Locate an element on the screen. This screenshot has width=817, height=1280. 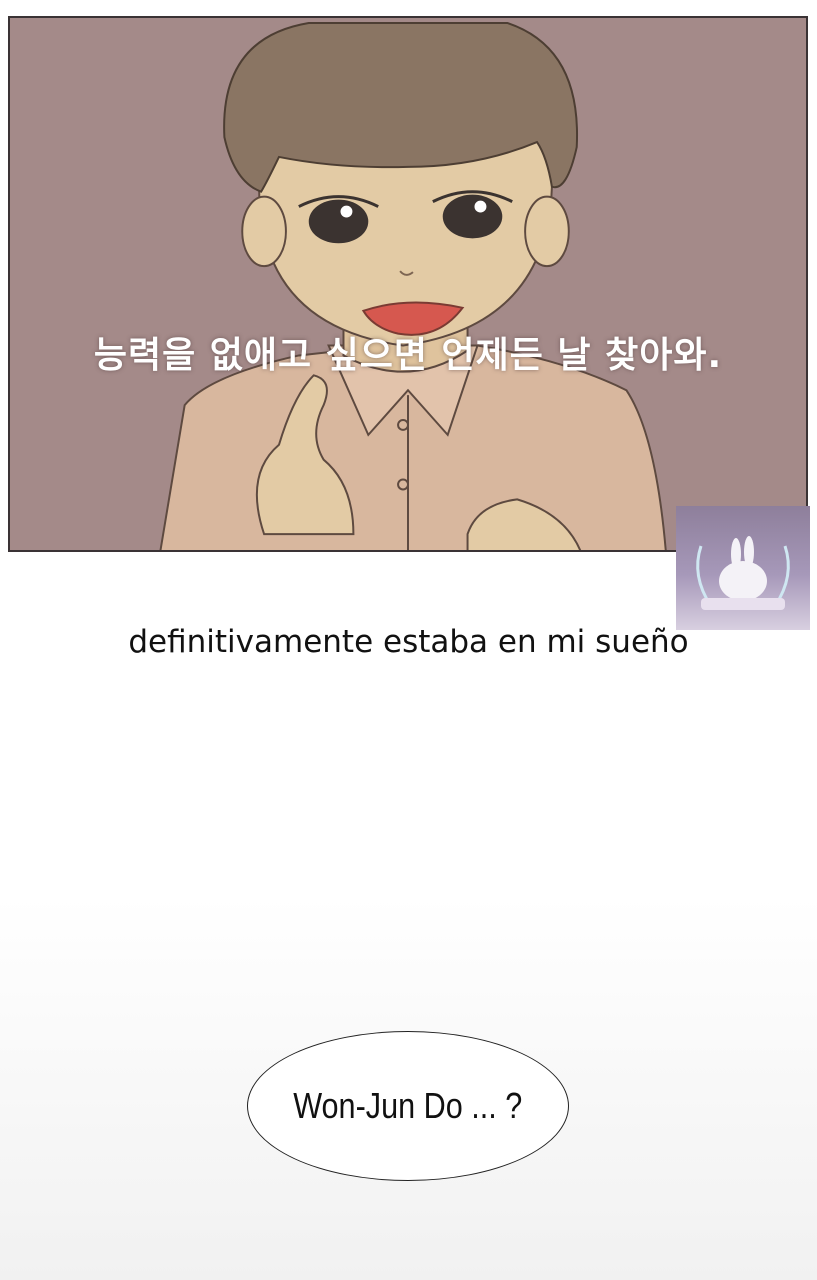
watermark-logo is located at coordinates (743, 568).